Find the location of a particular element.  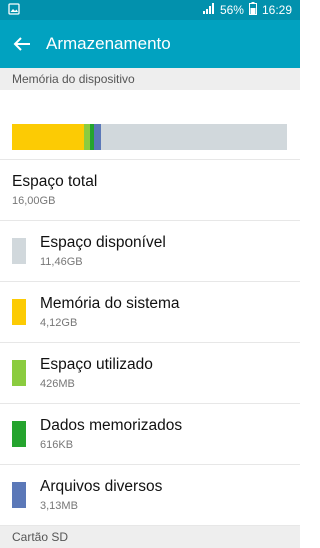

storage-bar-segment-system is located at coordinates (48, 137).